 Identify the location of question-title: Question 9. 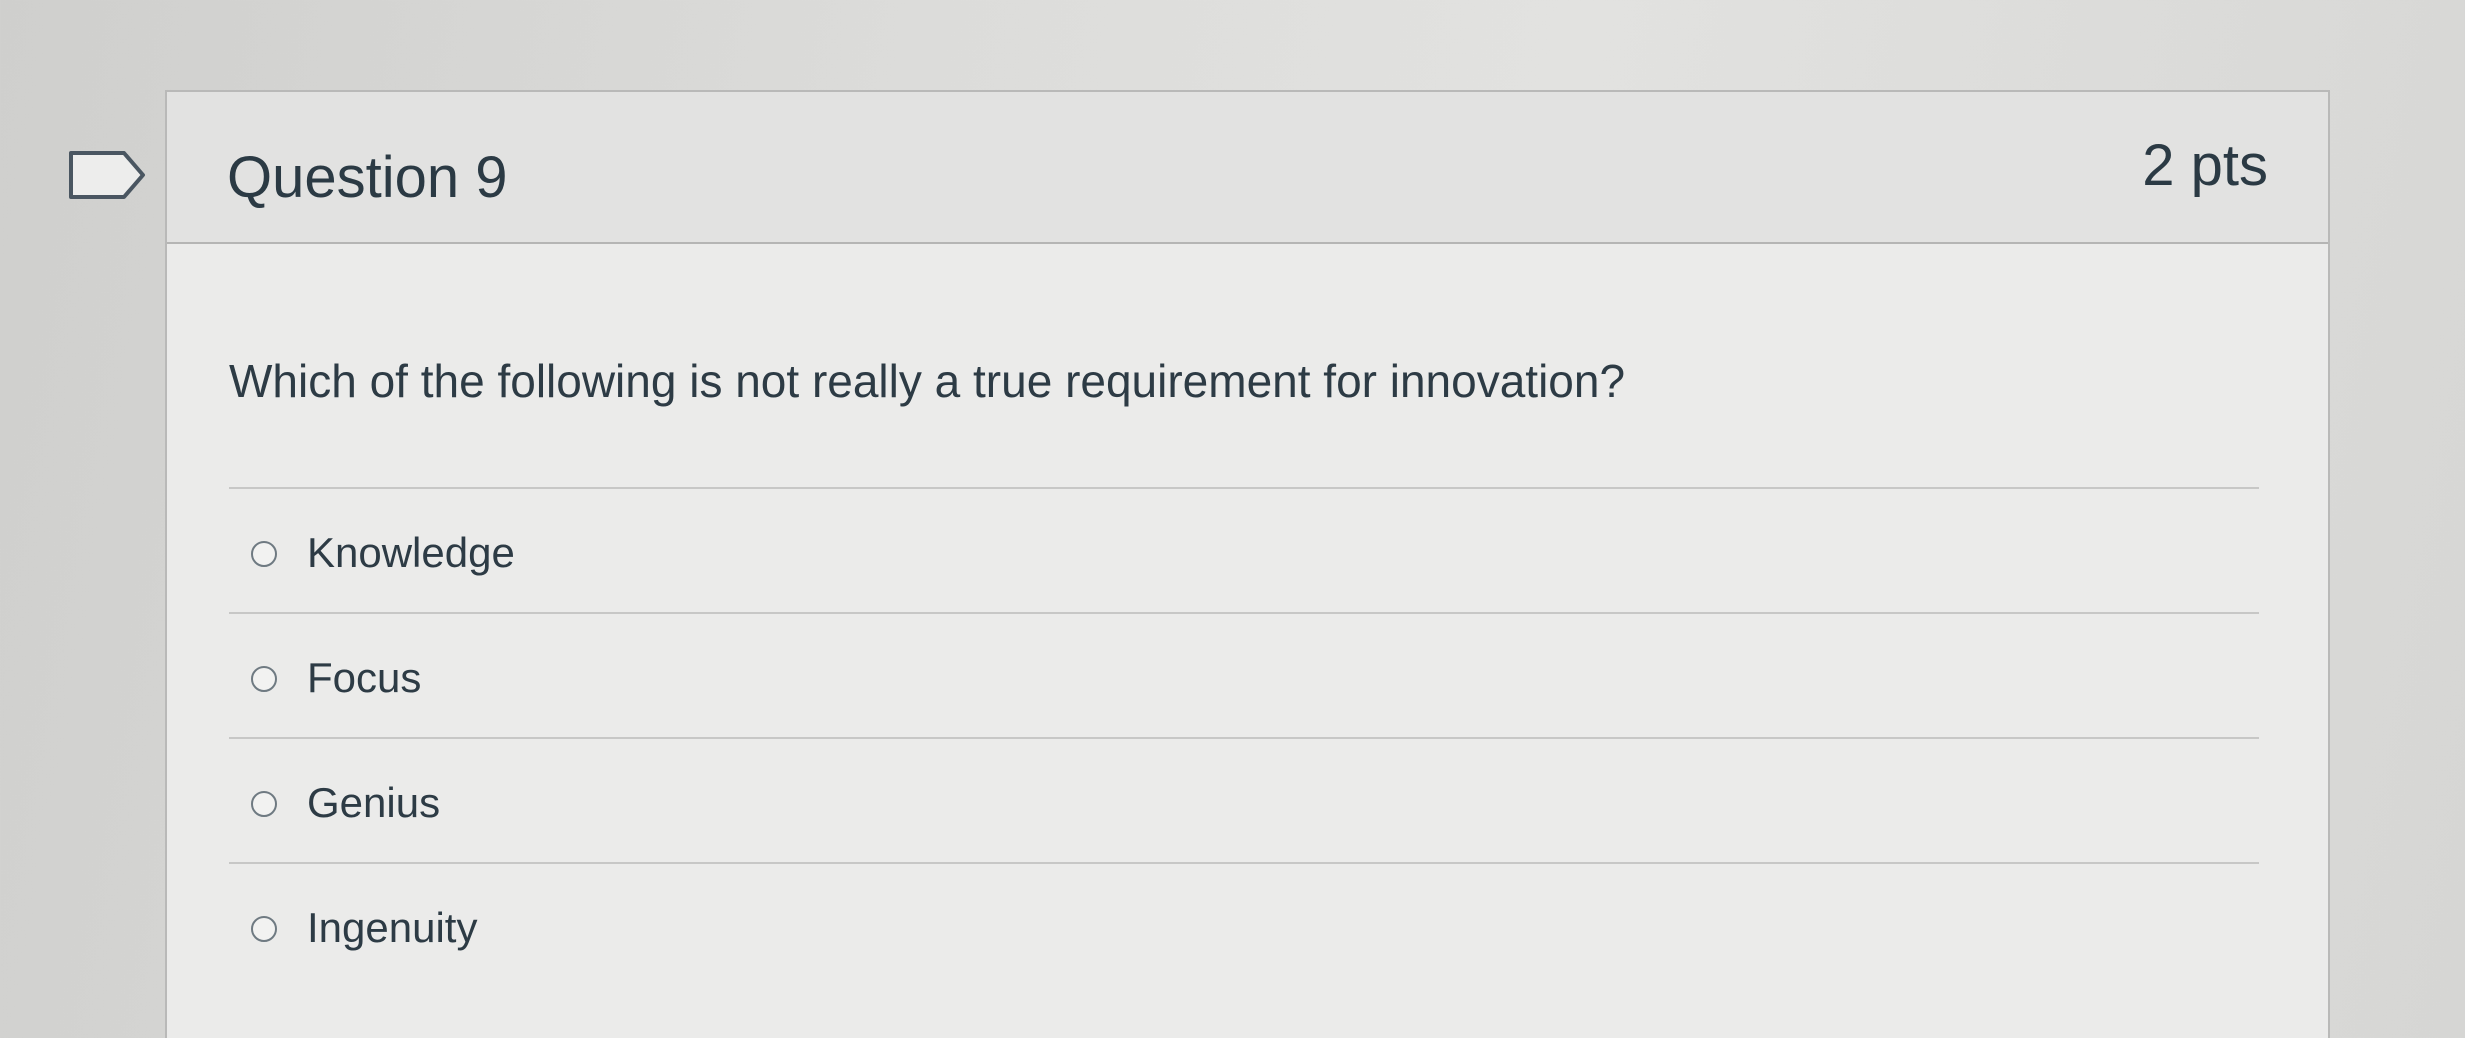
(367, 177).